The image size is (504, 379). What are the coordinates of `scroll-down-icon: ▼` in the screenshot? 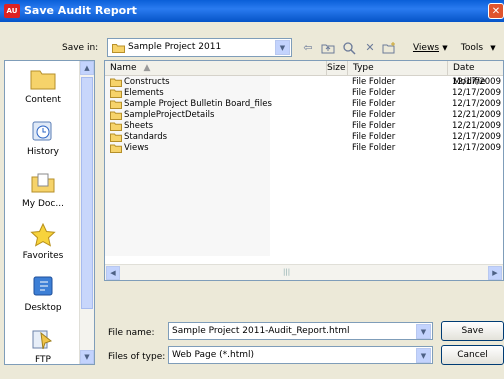 It's located at (87, 357).